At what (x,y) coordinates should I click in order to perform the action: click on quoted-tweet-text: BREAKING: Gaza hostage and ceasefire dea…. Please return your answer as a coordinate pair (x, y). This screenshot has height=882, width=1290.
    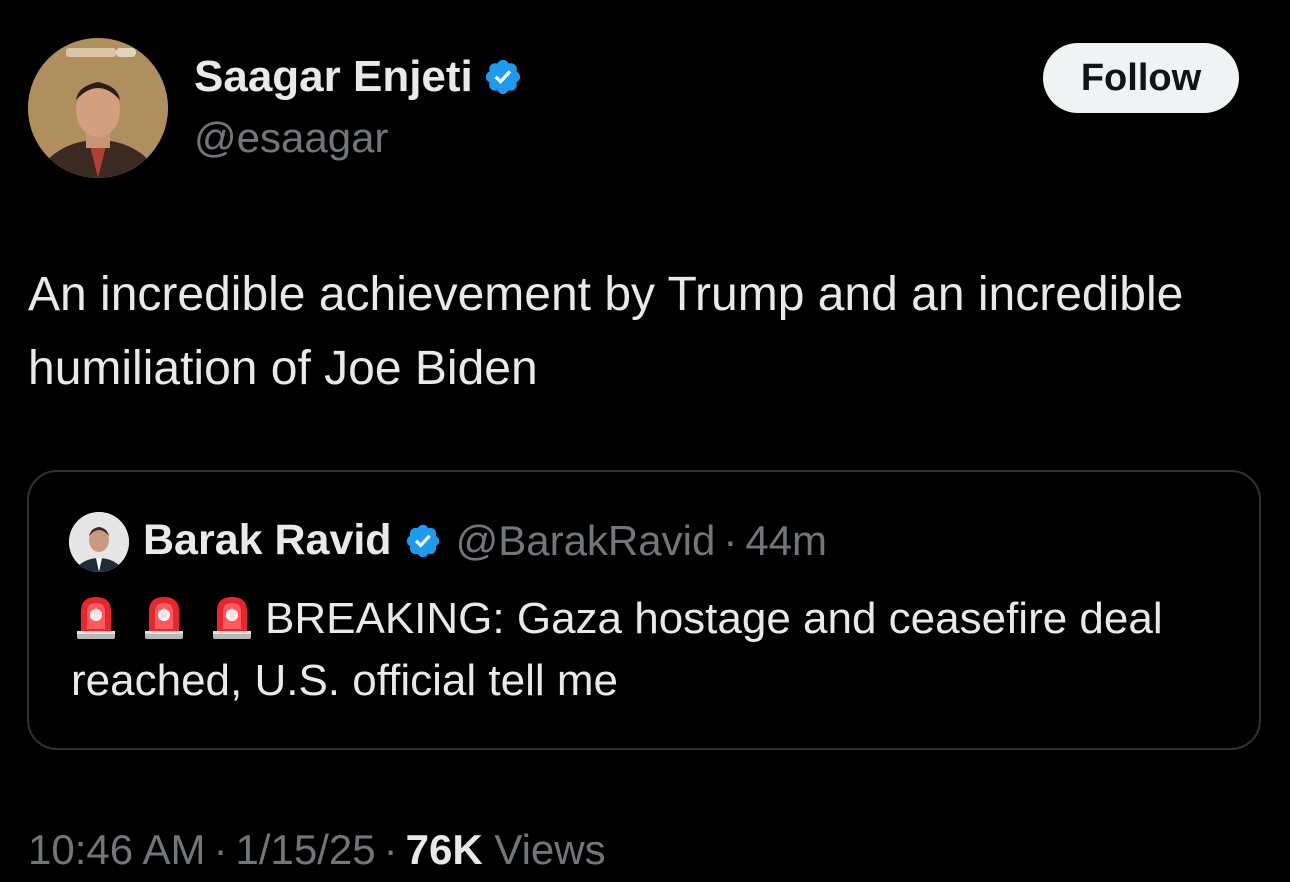
    Looking at the image, I should click on (656, 650).